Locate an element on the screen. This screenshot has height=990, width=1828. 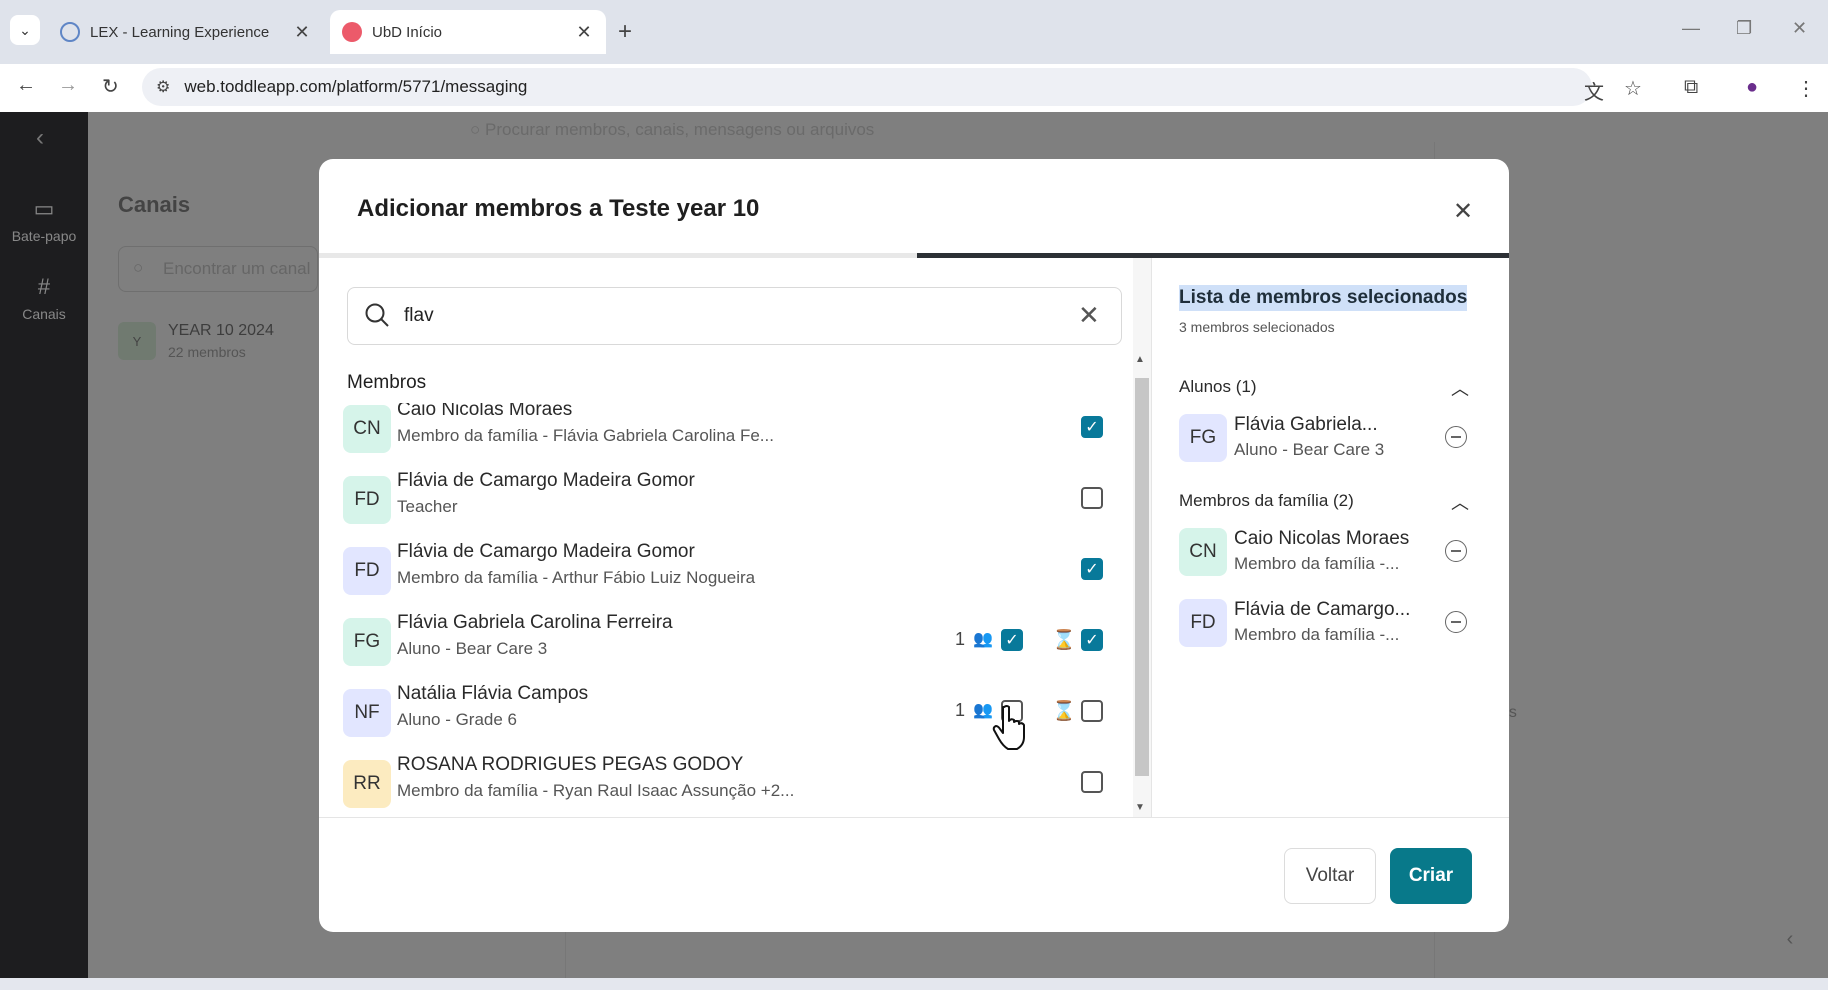
member-subtitle: Teacher is located at coordinates (427, 506).